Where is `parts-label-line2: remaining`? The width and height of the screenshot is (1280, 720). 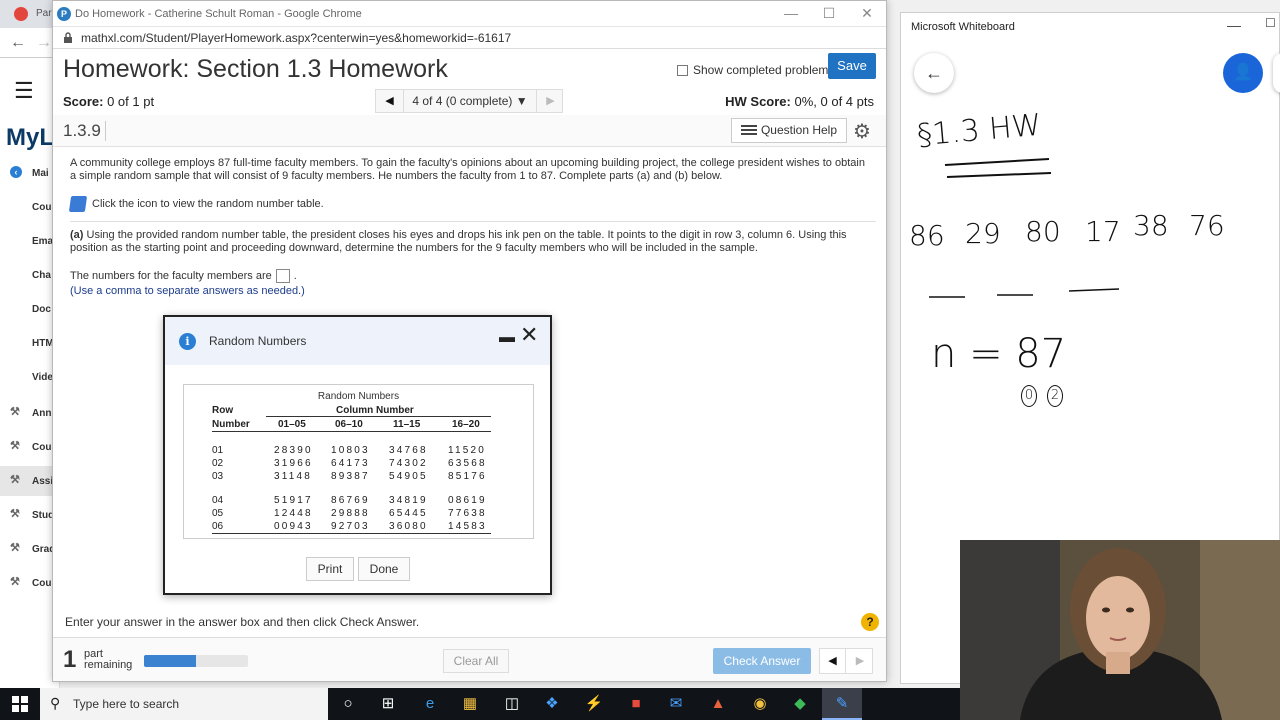 parts-label-line2: remaining is located at coordinates (108, 665).